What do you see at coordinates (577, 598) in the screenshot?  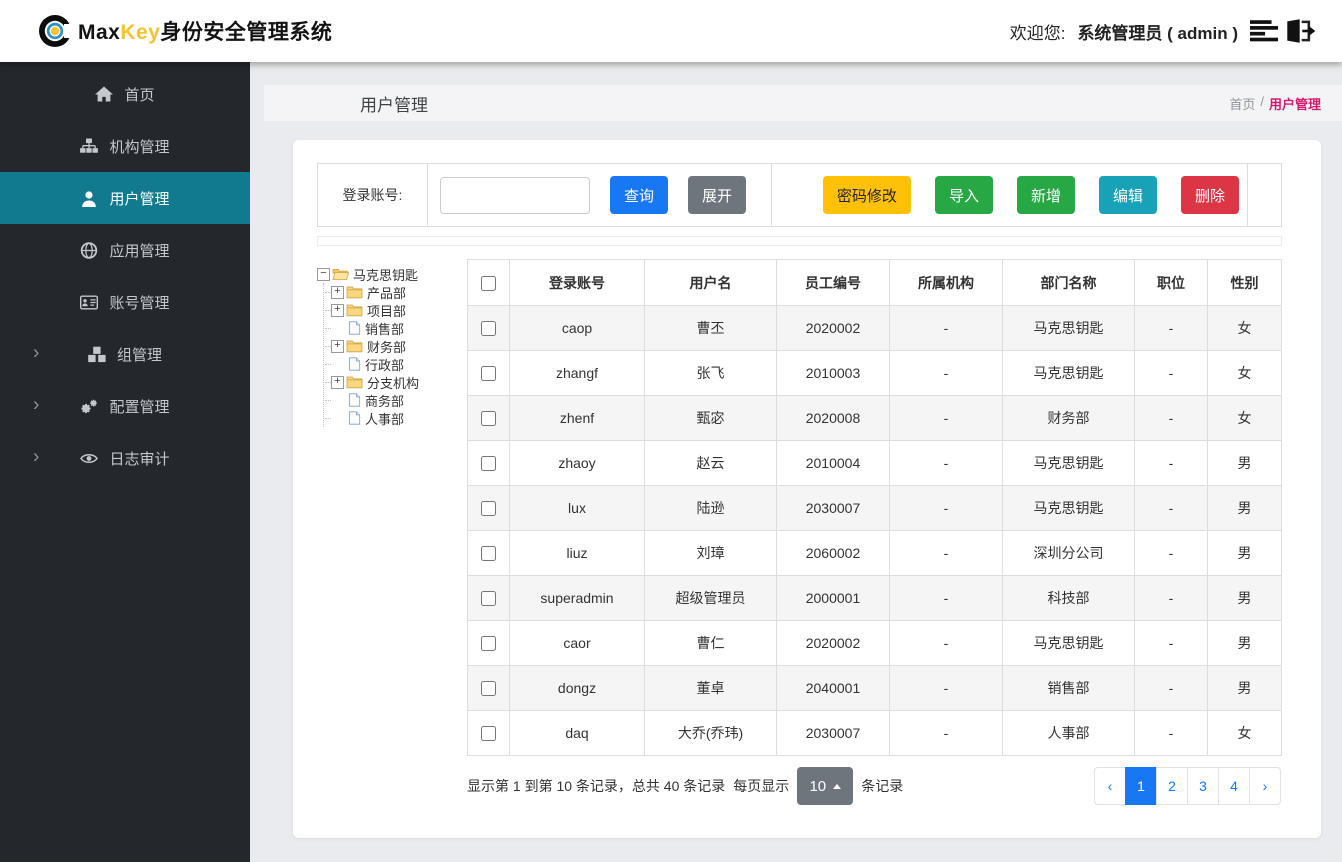 I see `table-cell: superadmin` at bounding box center [577, 598].